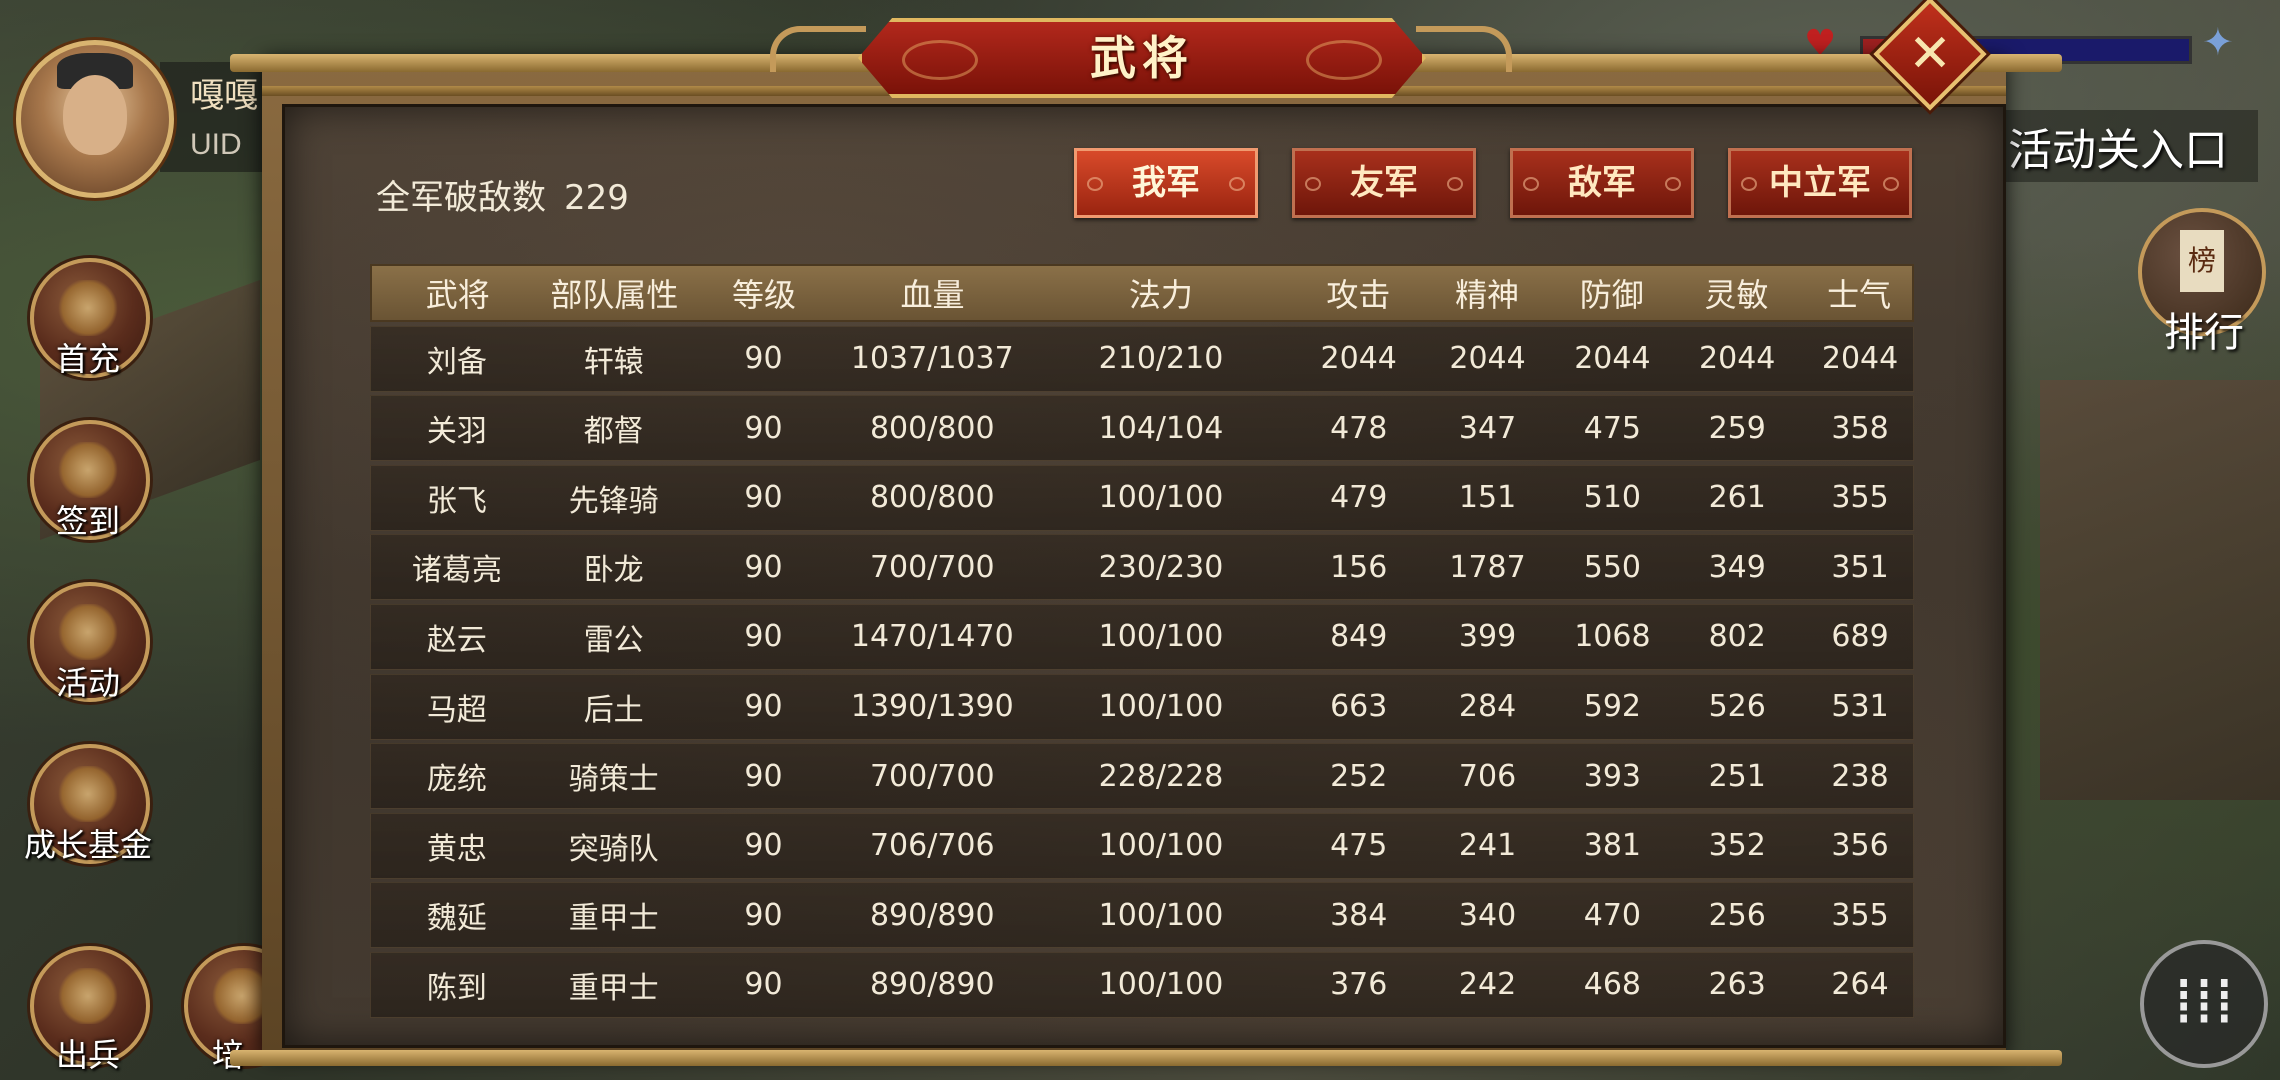  What do you see at coordinates (1737, 776) in the screenshot?
I see `table-cell: 251` at bounding box center [1737, 776].